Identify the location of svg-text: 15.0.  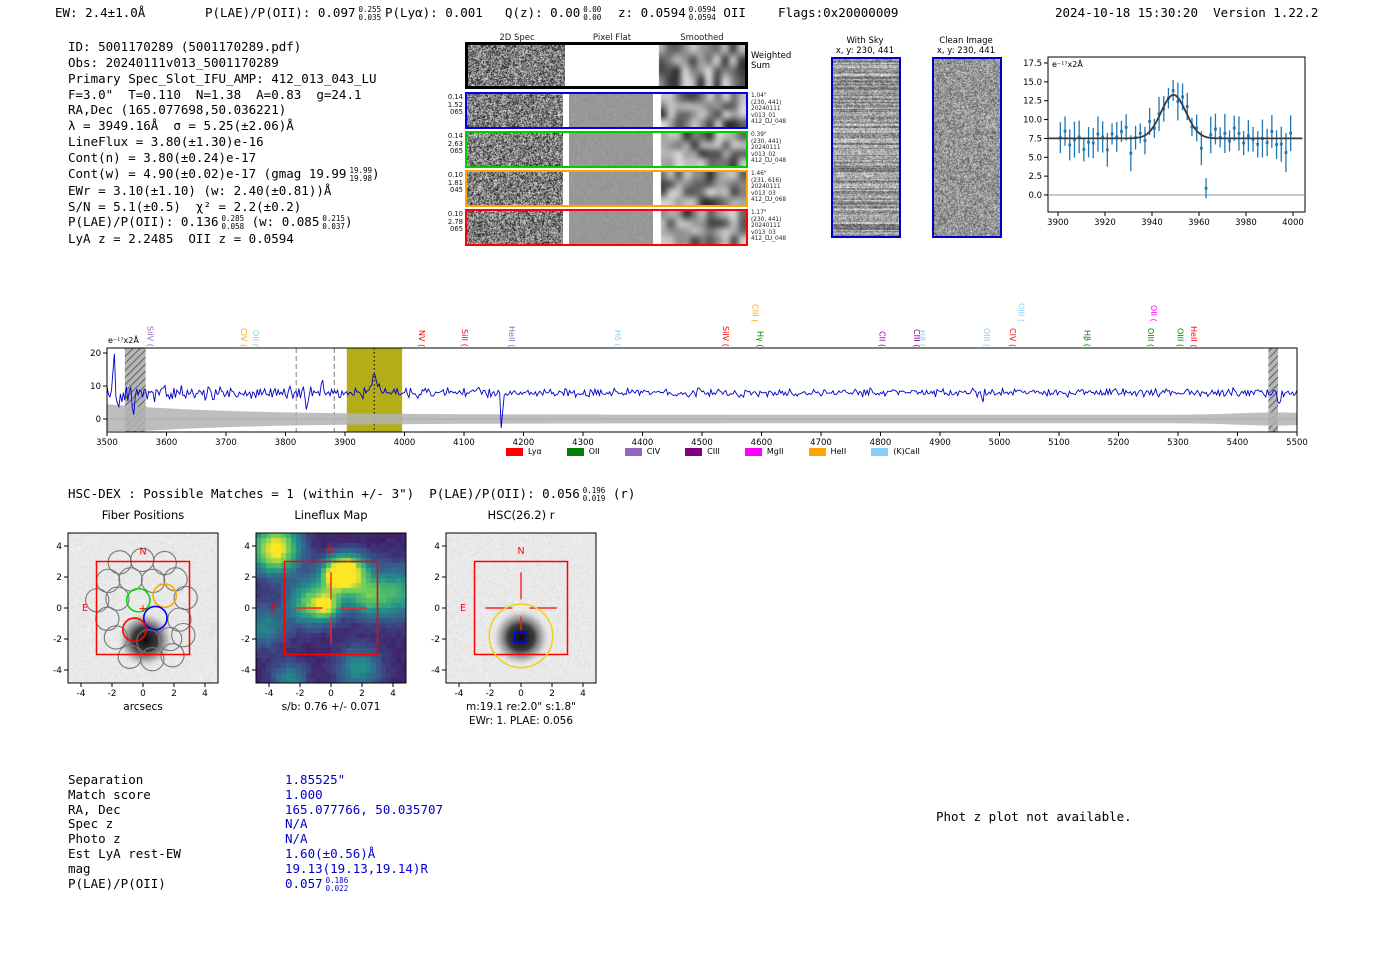
(1032, 83).